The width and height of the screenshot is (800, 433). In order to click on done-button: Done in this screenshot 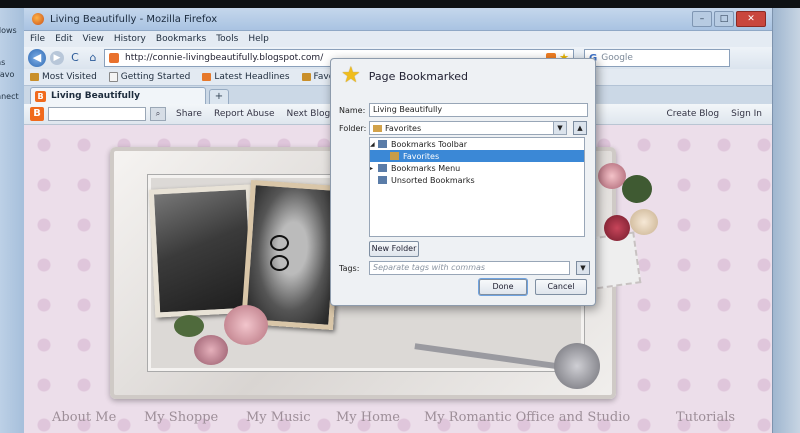, I will do `click(503, 287)`.